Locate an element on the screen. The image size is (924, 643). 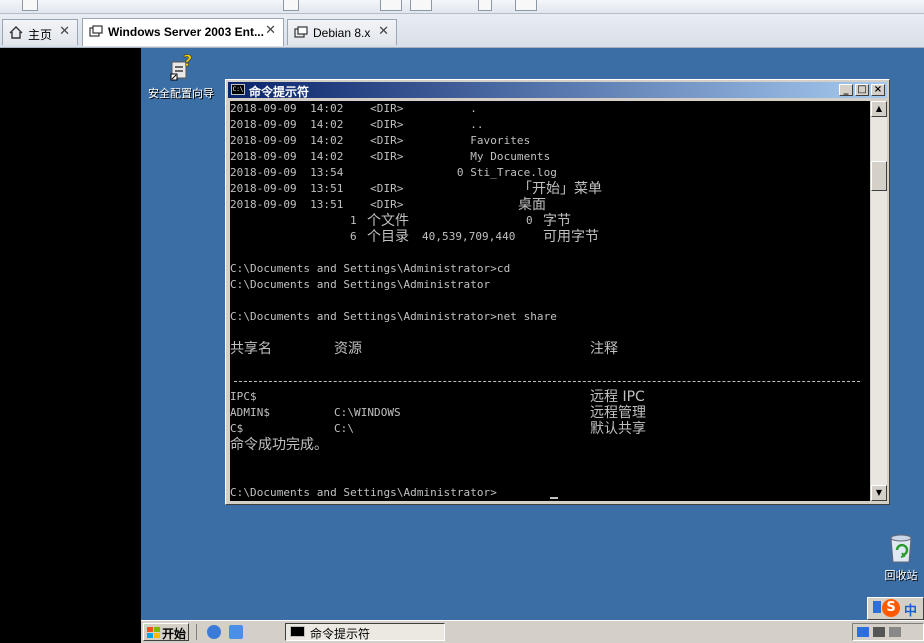
vmware-toolbar is located at coordinates (462, 7).